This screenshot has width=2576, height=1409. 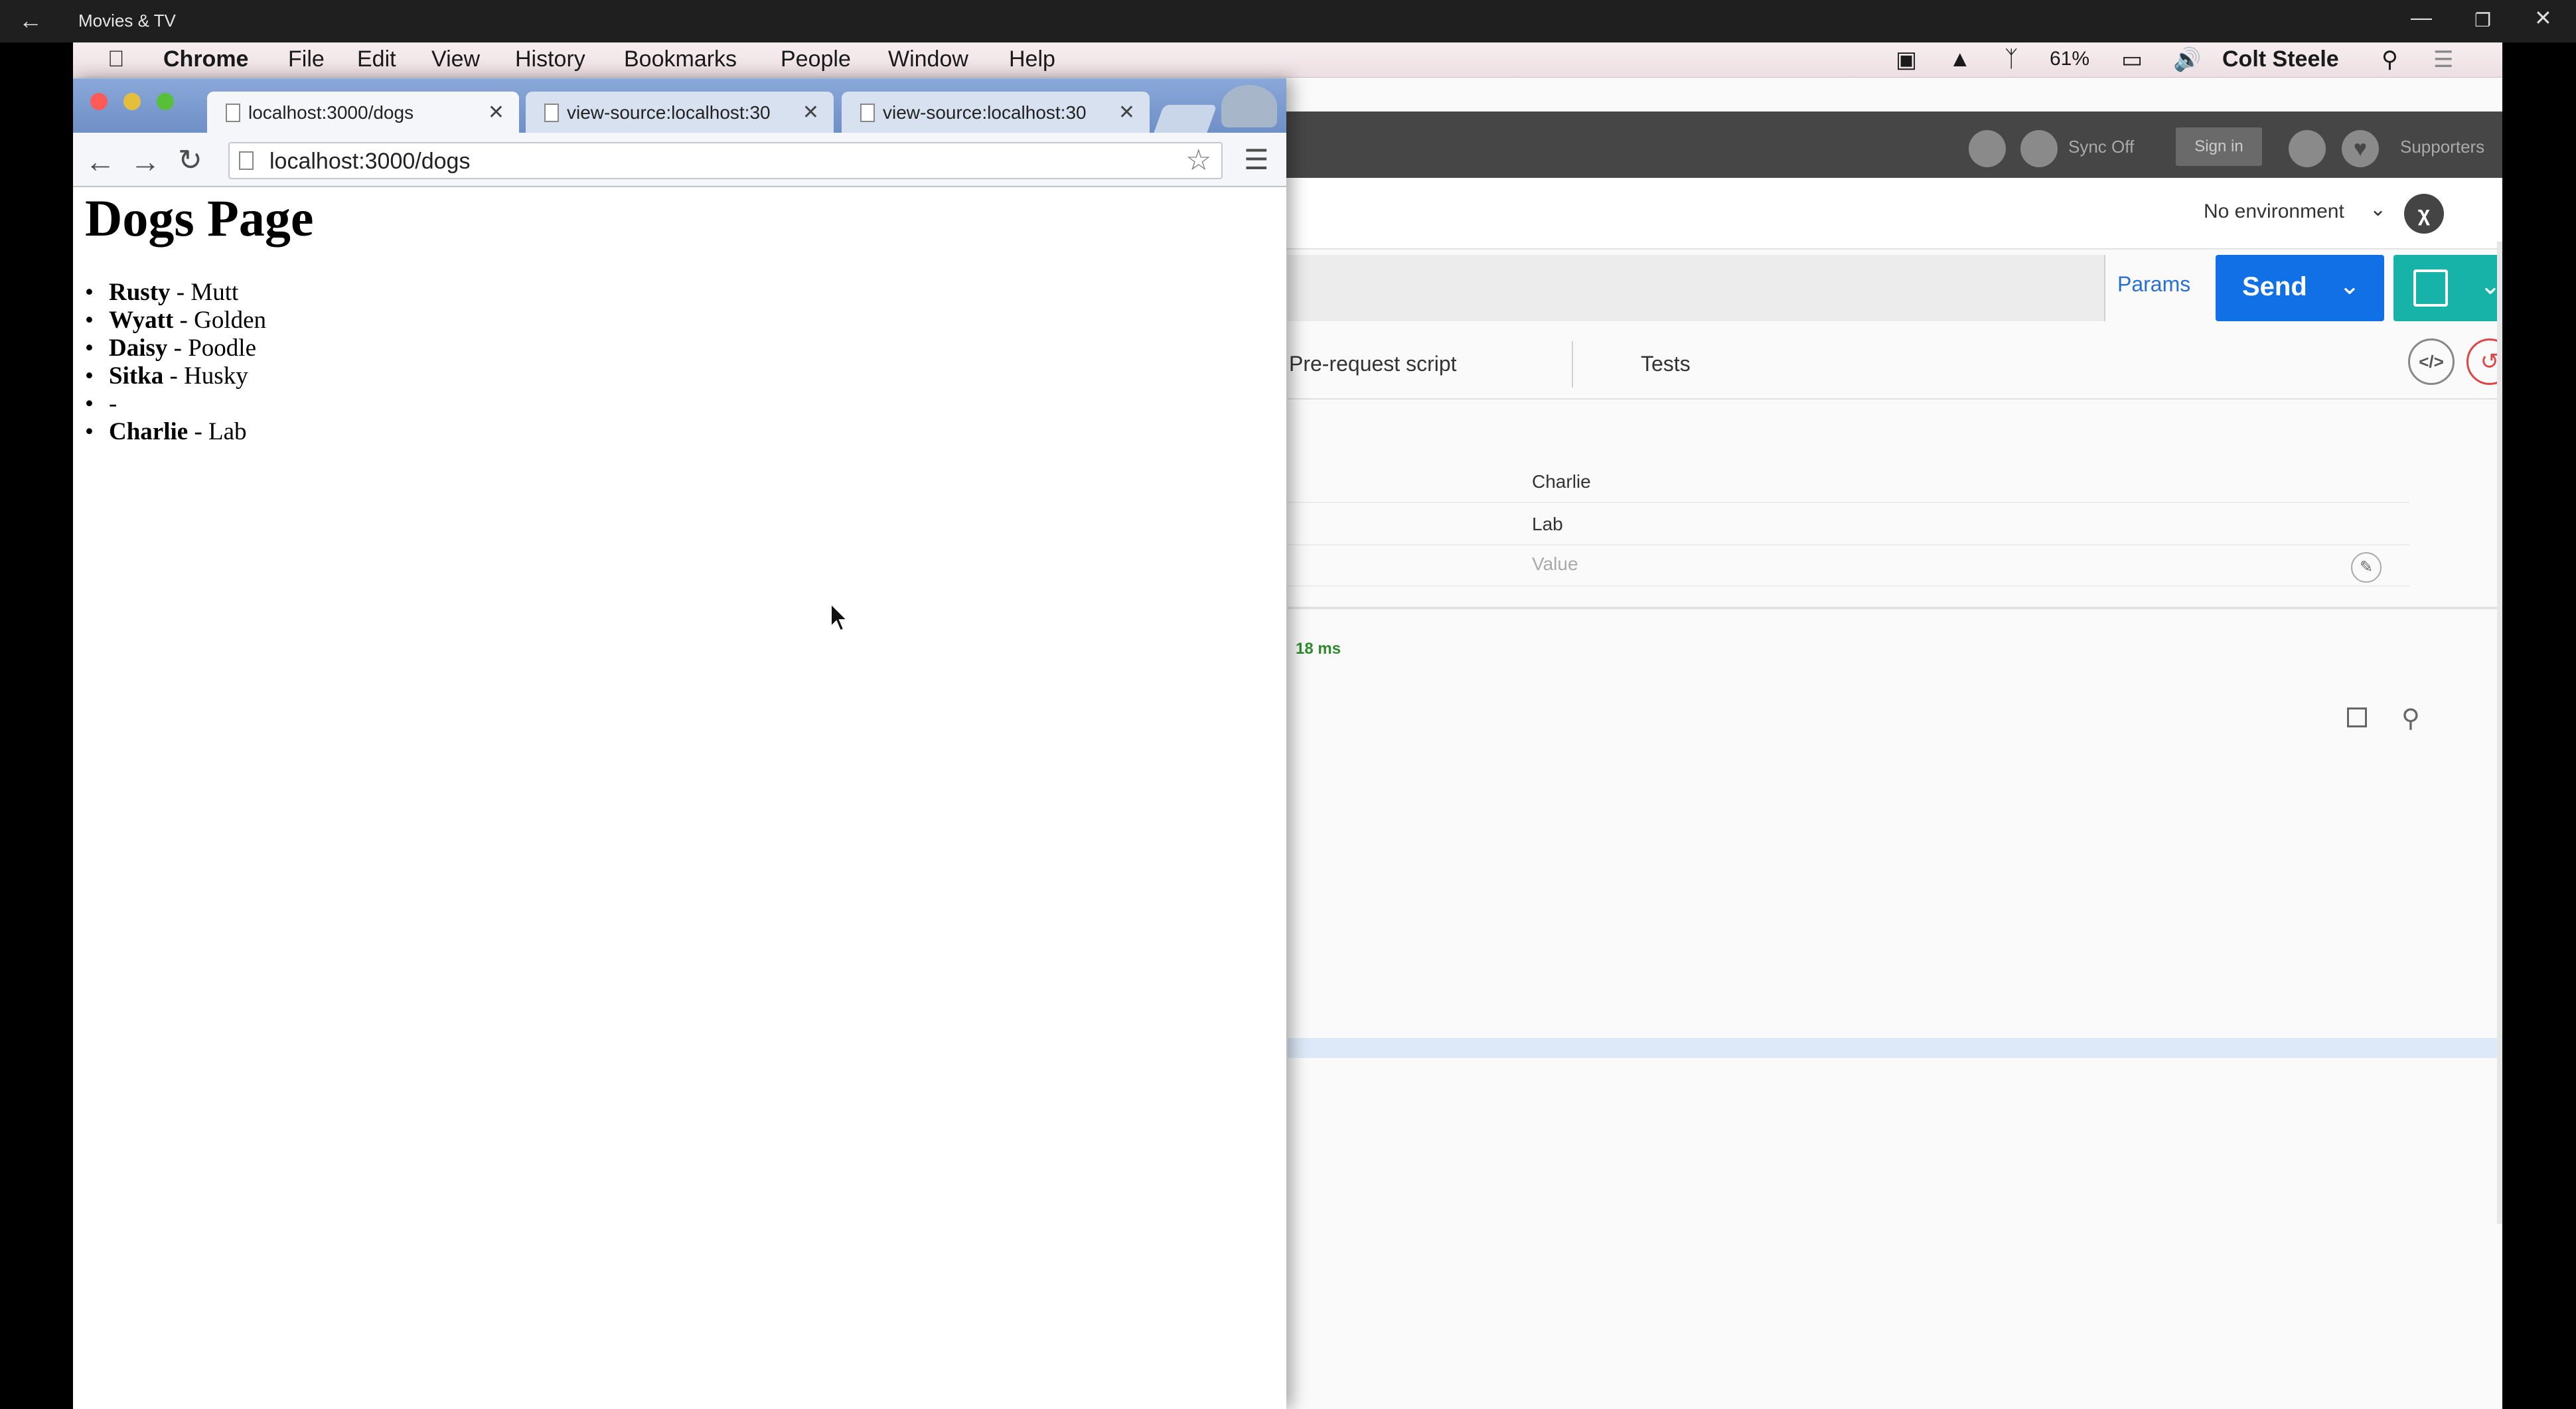 I want to click on user-name: Colt Steele, so click(x=2281, y=59).